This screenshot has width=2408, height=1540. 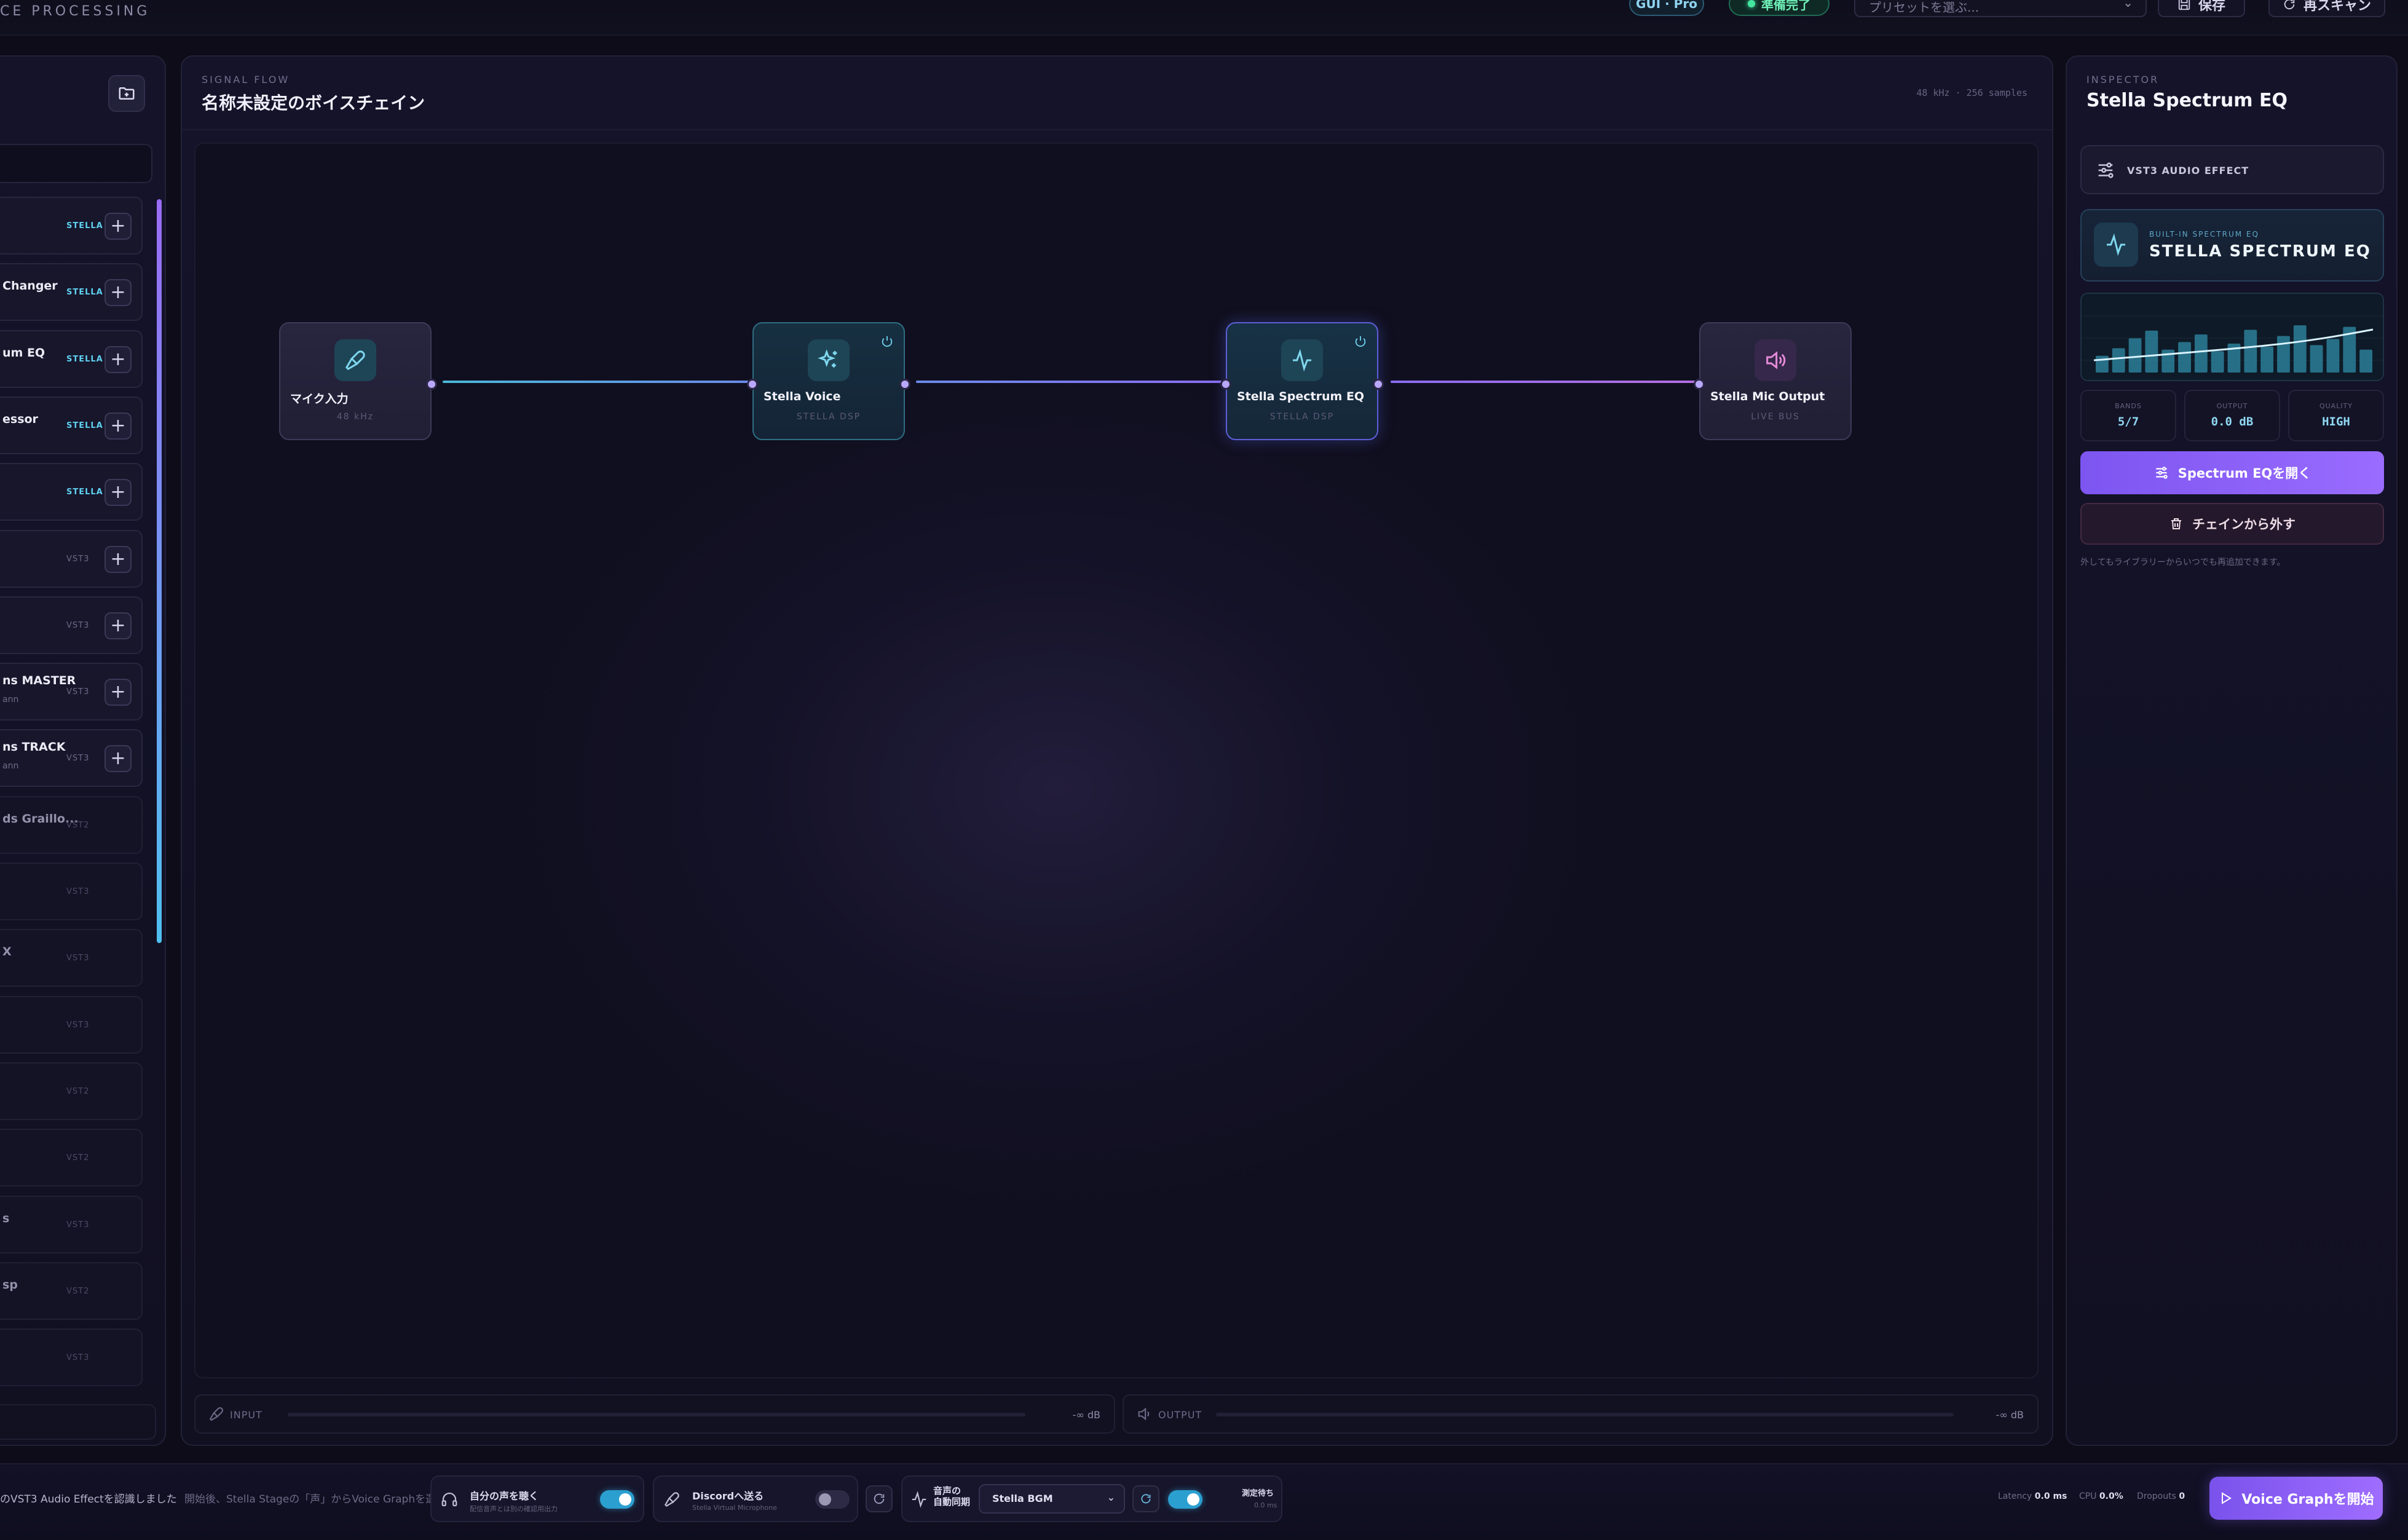 What do you see at coordinates (71, 825) in the screenshot?
I see `library-item: ds Graillo... VST2` at bounding box center [71, 825].